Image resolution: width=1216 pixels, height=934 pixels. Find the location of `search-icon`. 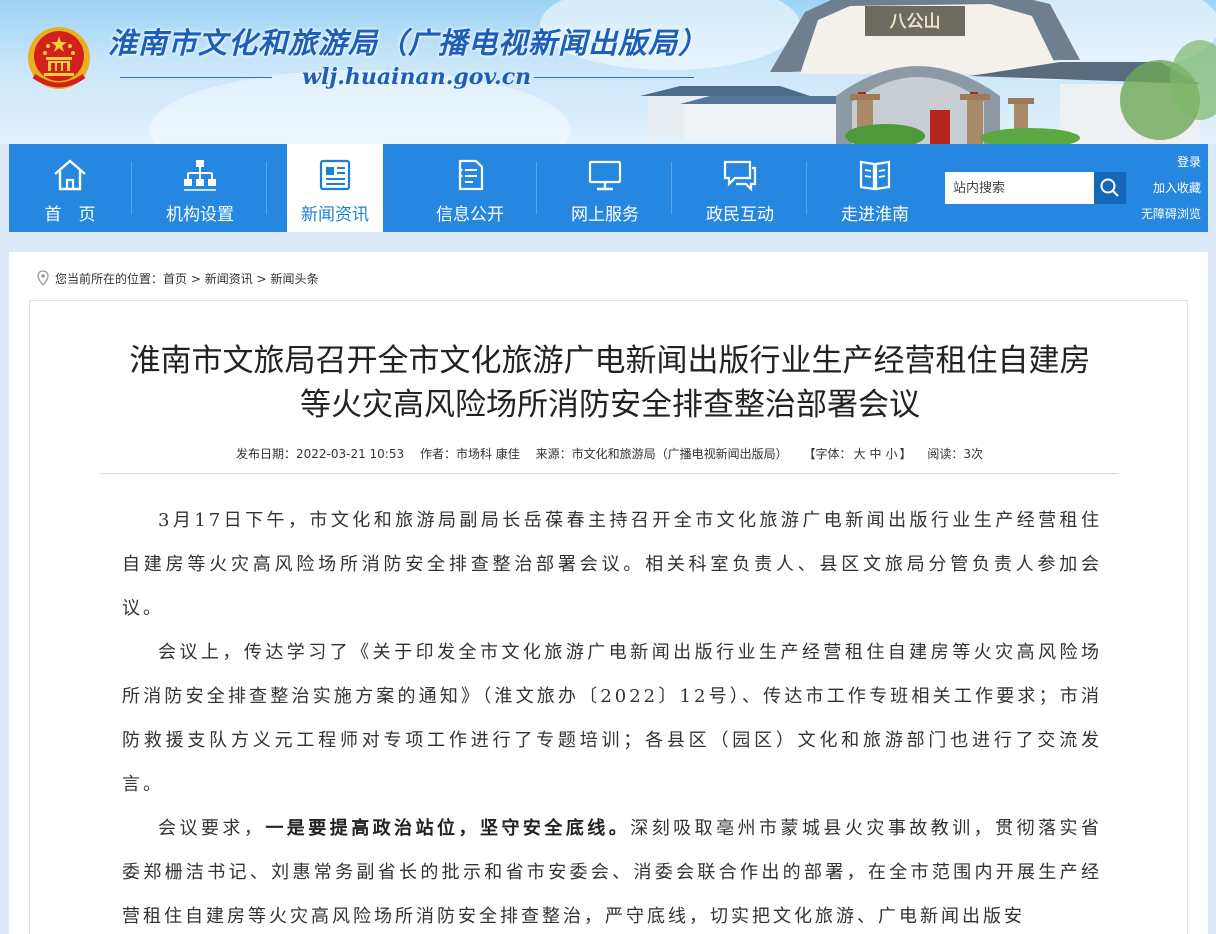

search-icon is located at coordinates (1109, 187).